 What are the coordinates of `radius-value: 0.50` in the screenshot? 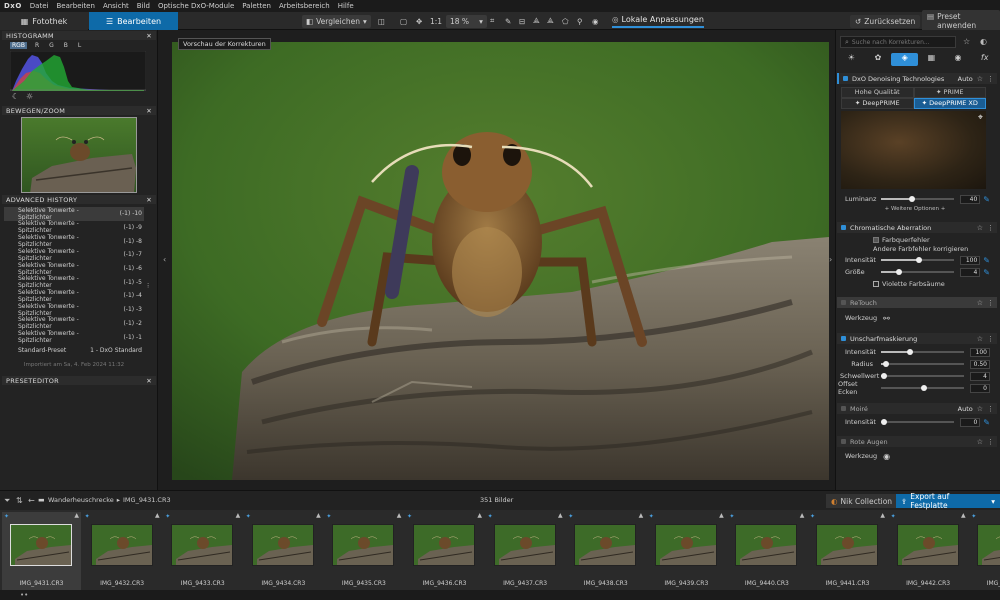 It's located at (980, 364).